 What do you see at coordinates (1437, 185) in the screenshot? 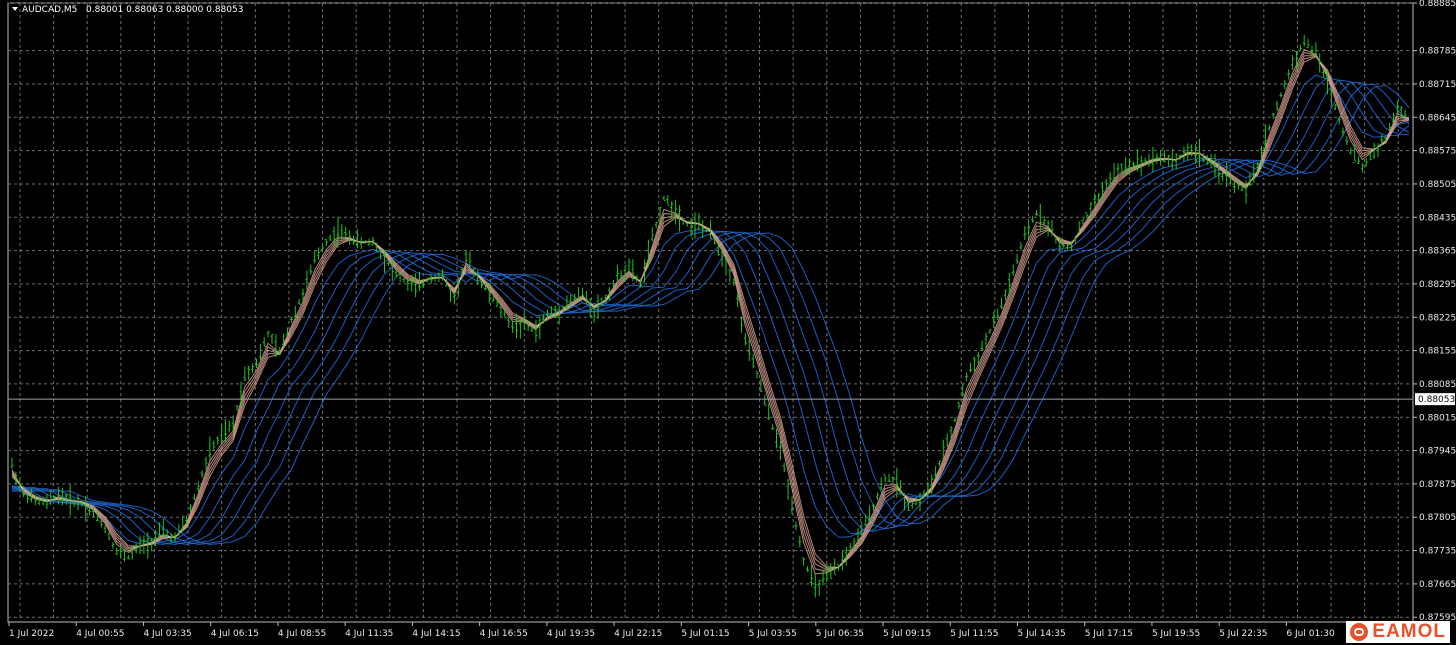
I see `price-tick-label: 0.88505` at bounding box center [1437, 185].